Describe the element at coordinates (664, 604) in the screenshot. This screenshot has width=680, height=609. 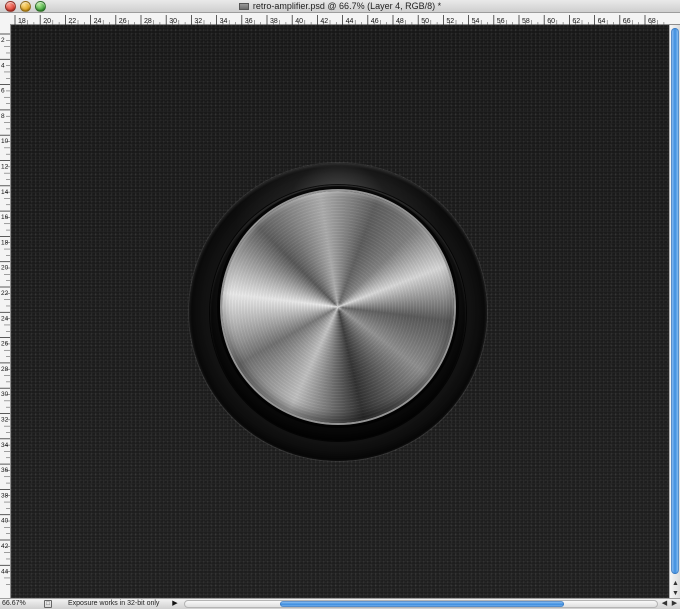
I see `scroll-left-icon: ◀` at that location.